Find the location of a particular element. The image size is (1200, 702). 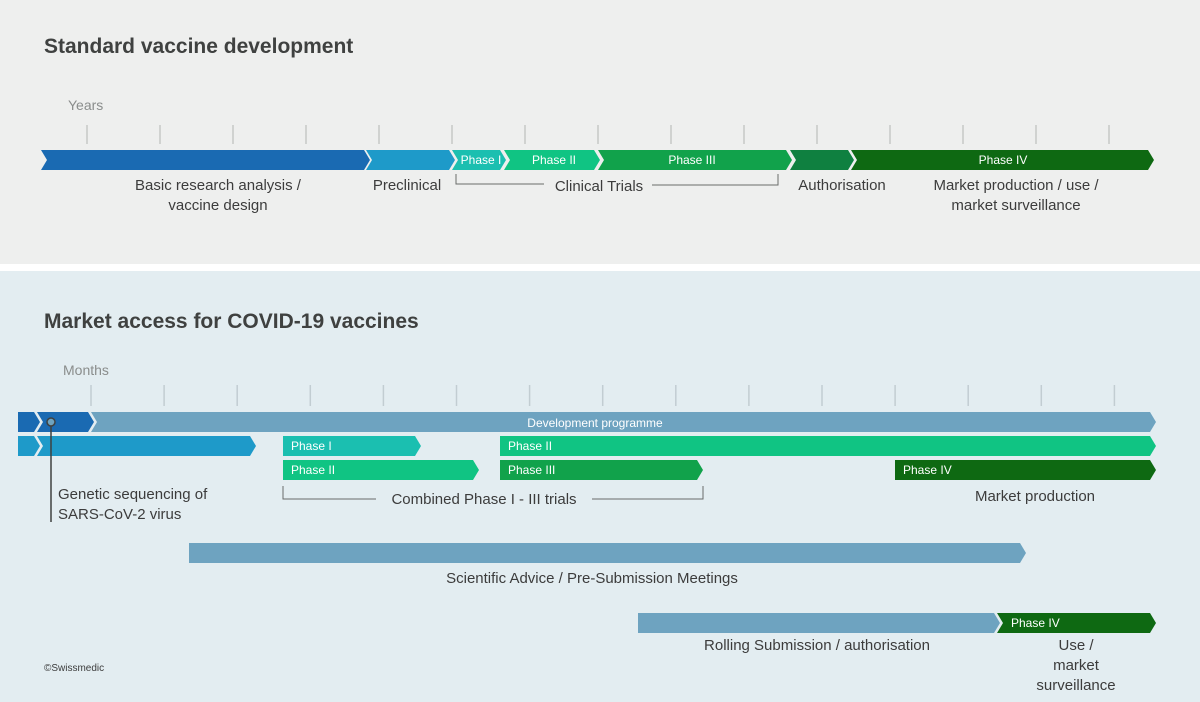

covid-phase2-bar-late is located at coordinates (828, 446).